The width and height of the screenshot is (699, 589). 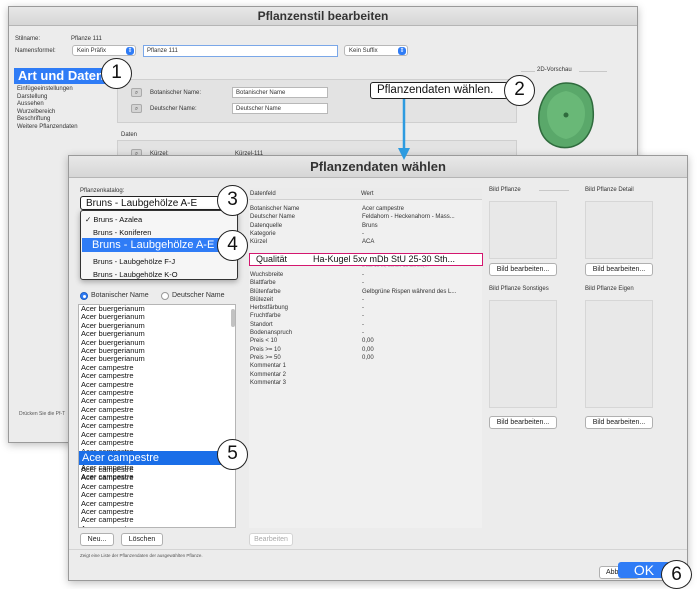 I want to click on katalog-popup: Bruns - Laubgehölze A-E, so click(x=159, y=203).